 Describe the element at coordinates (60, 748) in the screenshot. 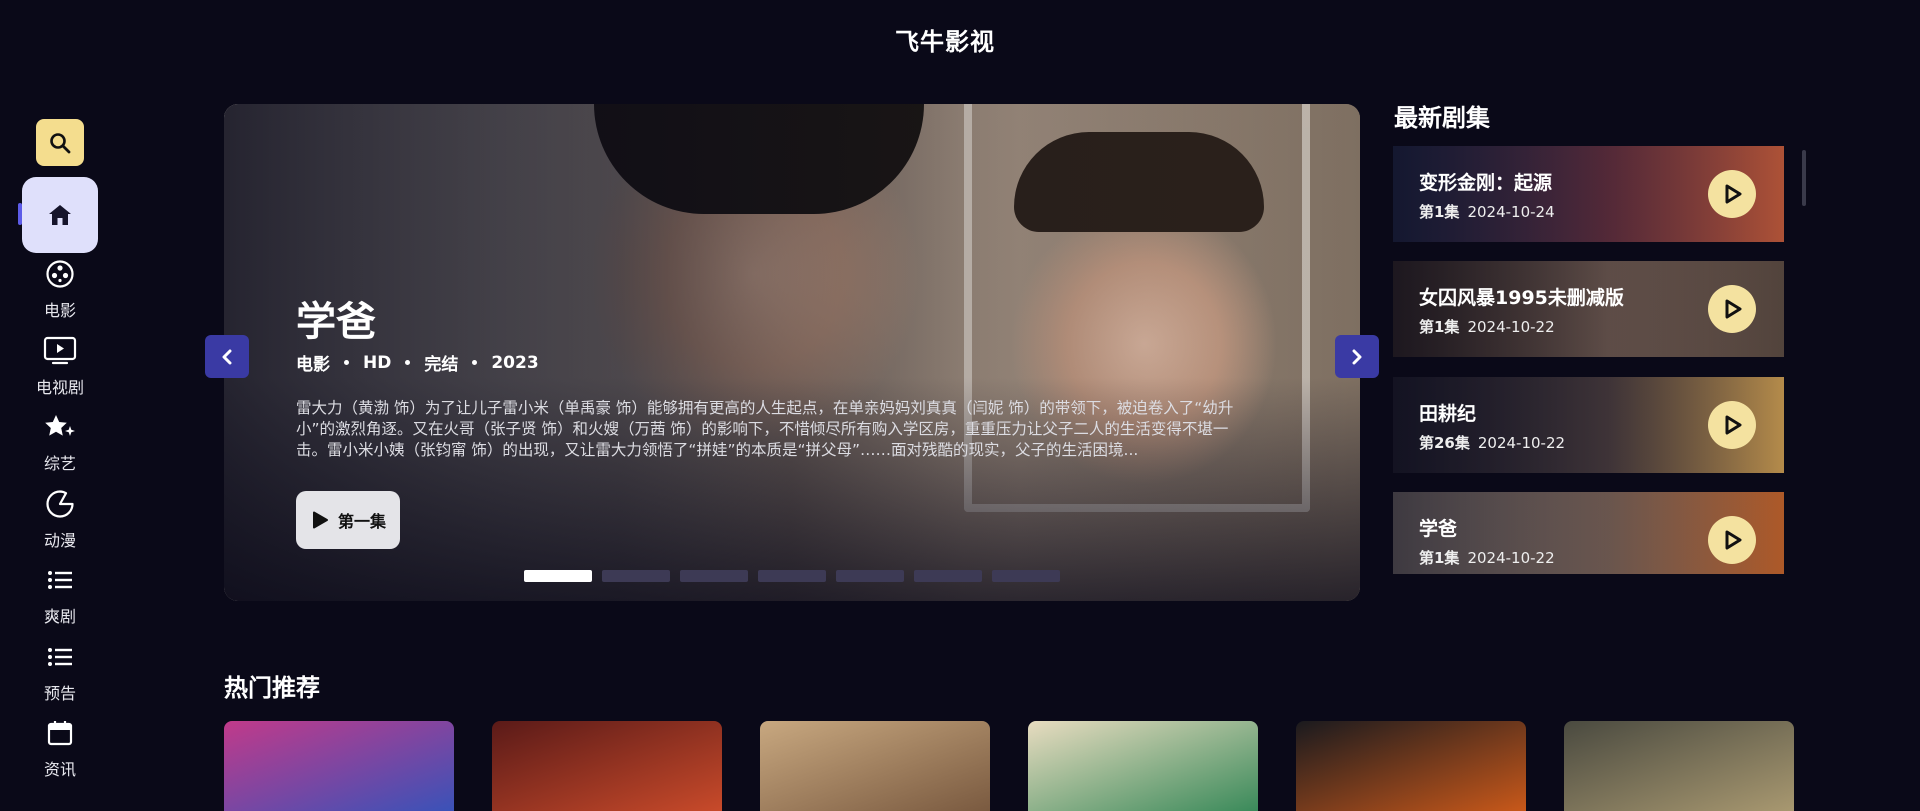

I see `sidebar-item-news: 资讯` at that location.